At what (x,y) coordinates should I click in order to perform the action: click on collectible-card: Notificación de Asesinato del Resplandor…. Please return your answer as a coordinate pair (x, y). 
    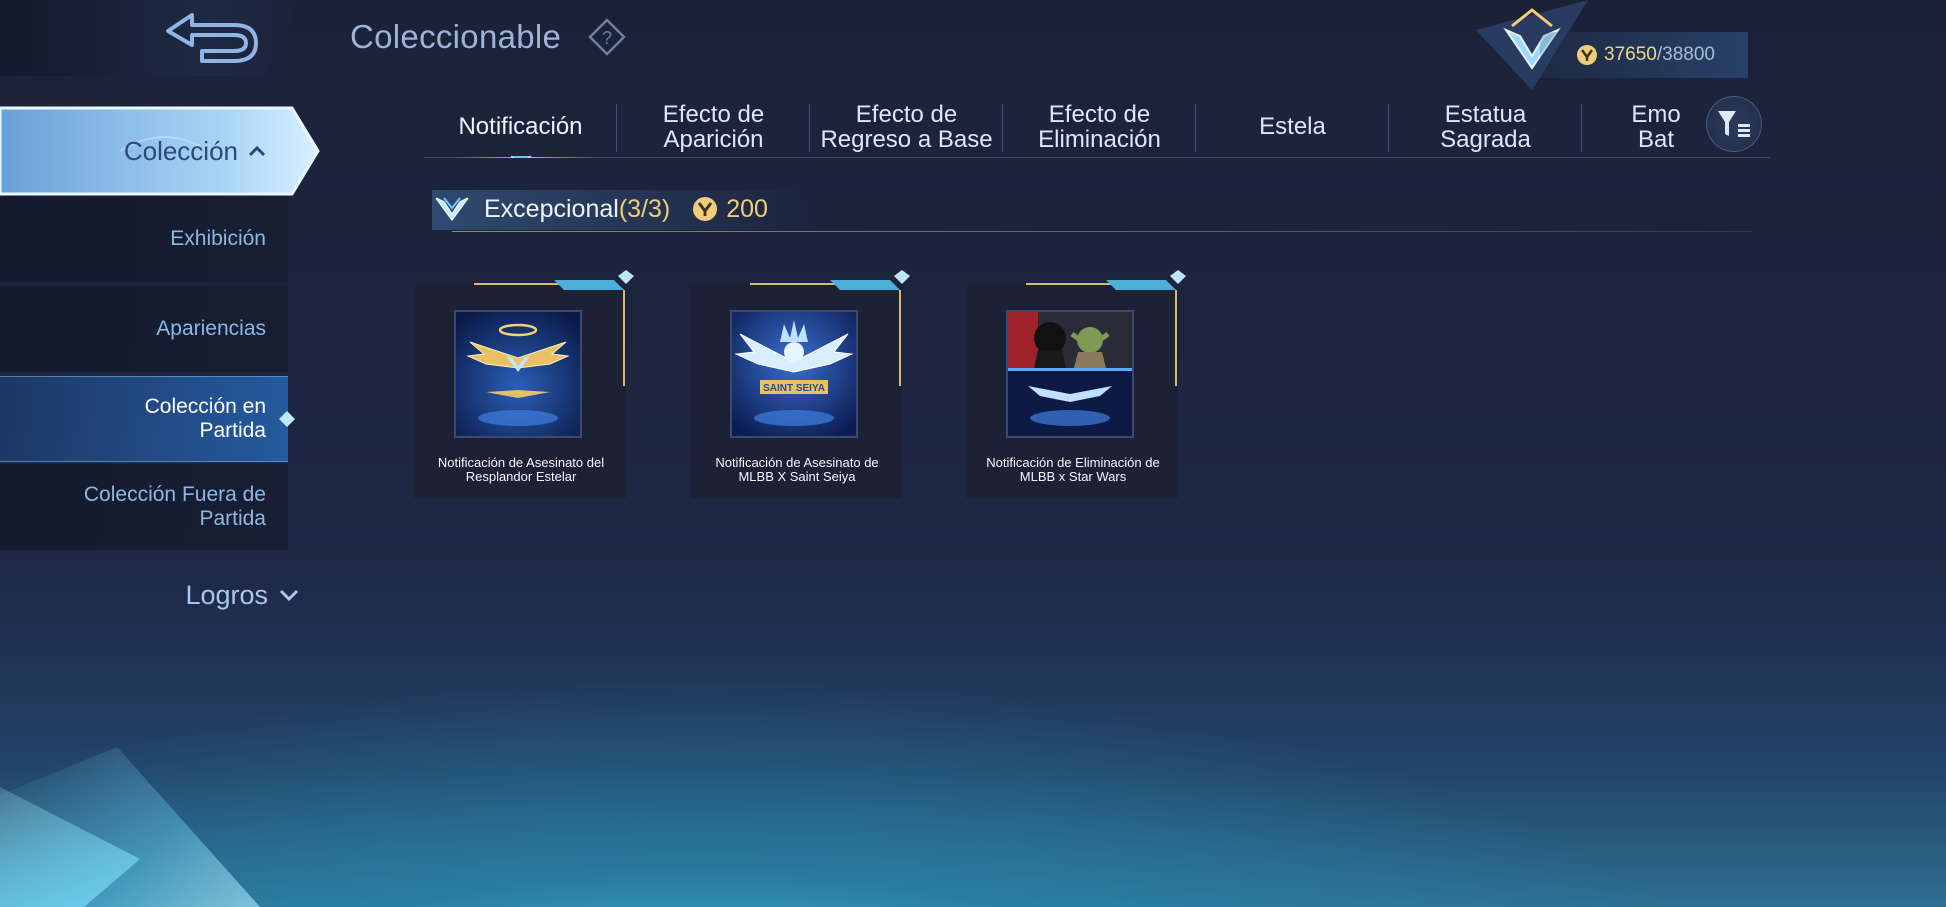
    Looking at the image, I should click on (524, 383).